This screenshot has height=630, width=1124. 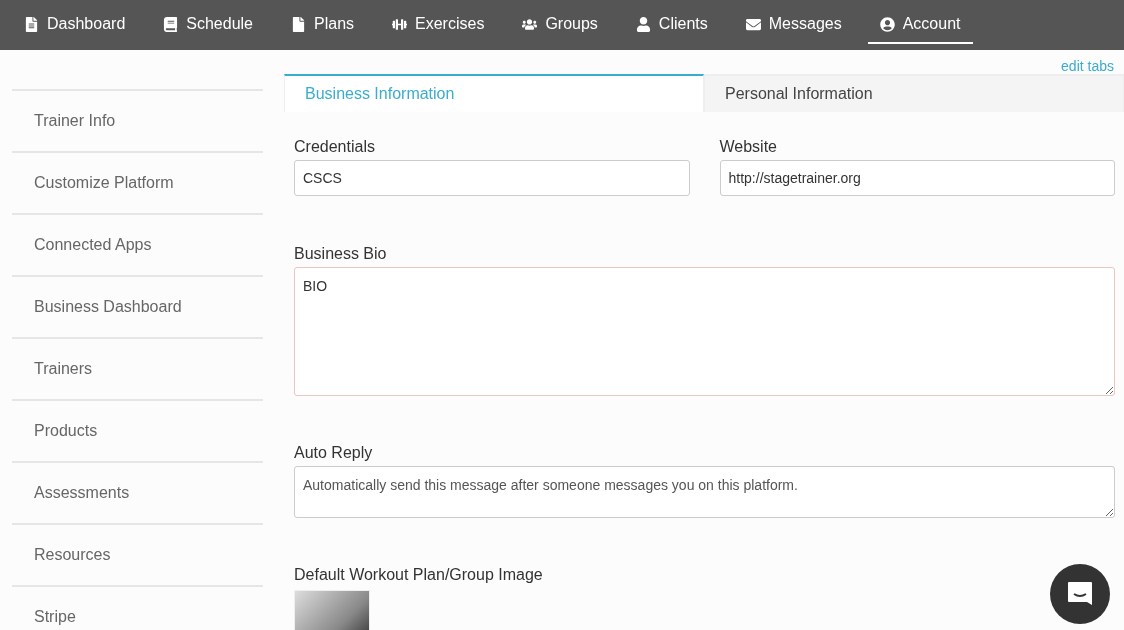 I want to click on nav-tab: Plans, so click(x=323, y=22).